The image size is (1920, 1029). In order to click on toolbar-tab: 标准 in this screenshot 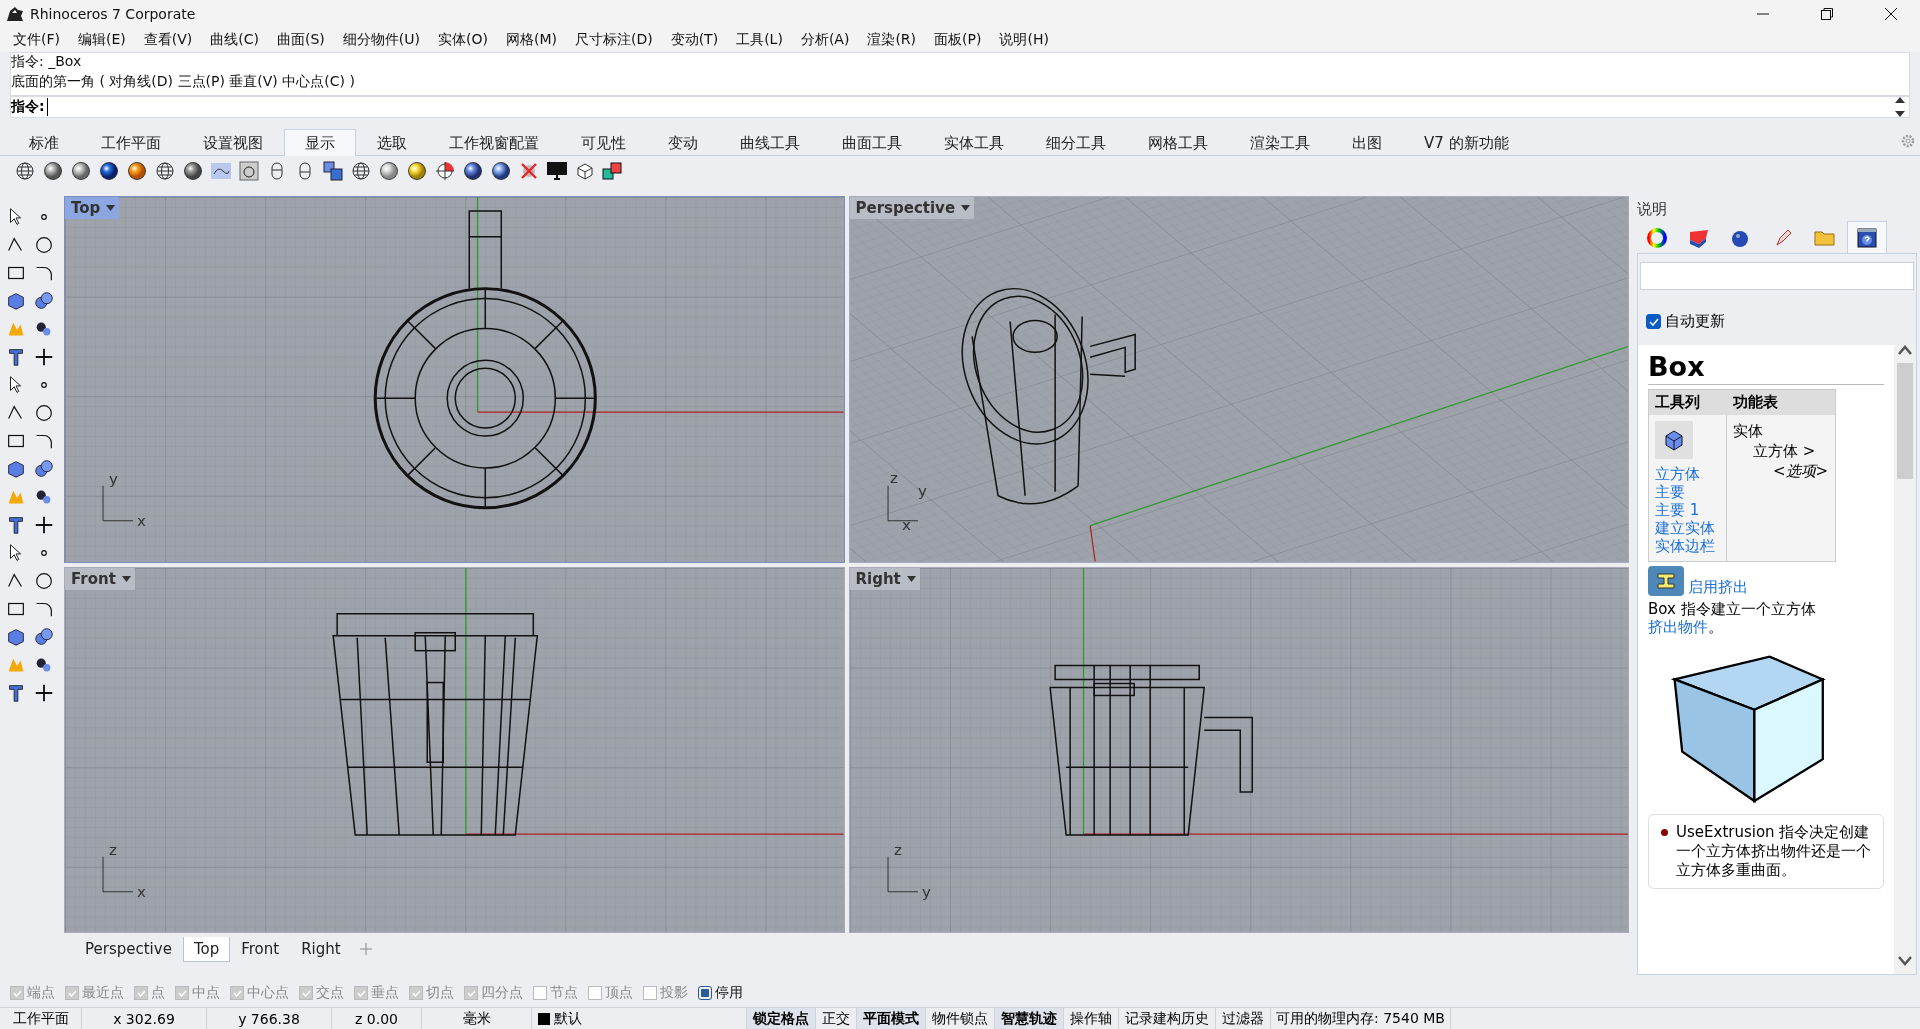, I will do `click(44, 142)`.